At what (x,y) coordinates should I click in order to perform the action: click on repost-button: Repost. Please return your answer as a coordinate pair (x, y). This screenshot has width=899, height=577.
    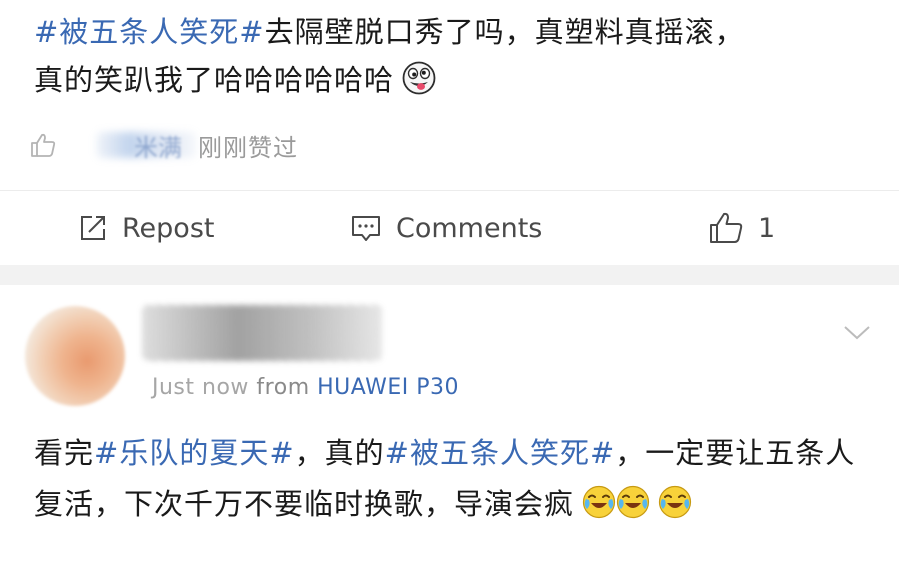
    Looking at the image, I should click on (146, 228).